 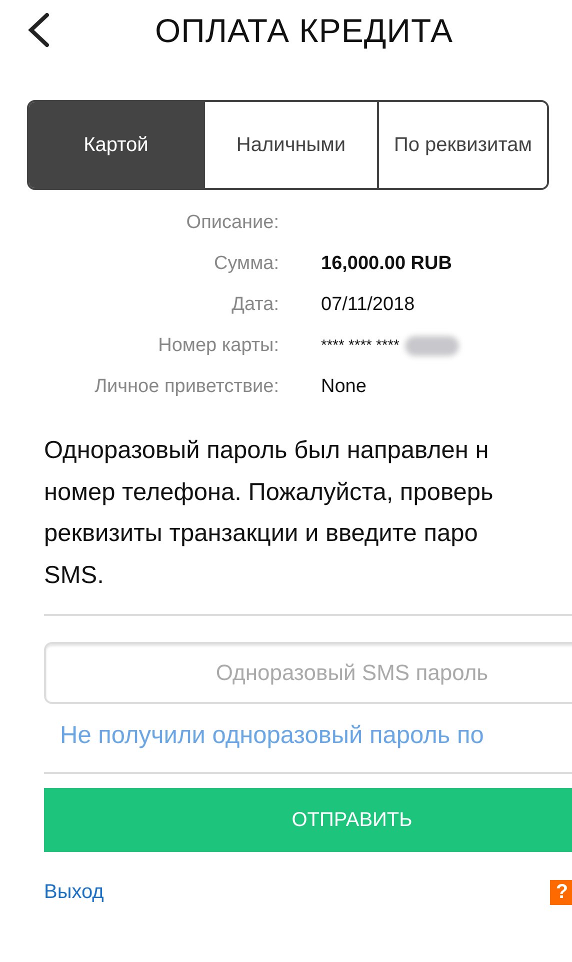 What do you see at coordinates (308, 673) in the screenshot?
I see `sms-password-field: Одноразовый SMS пароль` at bounding box center [308, 673].